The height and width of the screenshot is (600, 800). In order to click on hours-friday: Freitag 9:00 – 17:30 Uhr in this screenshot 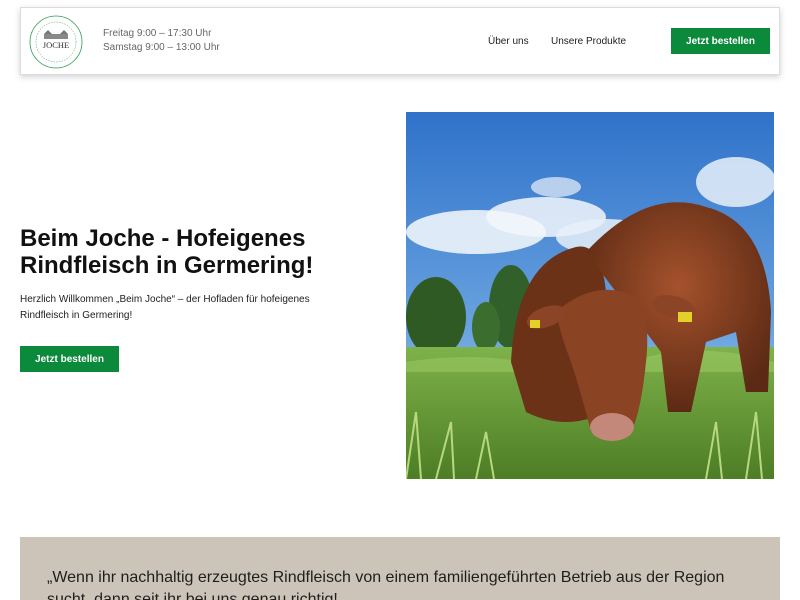, I will do `click(157, 33)`.